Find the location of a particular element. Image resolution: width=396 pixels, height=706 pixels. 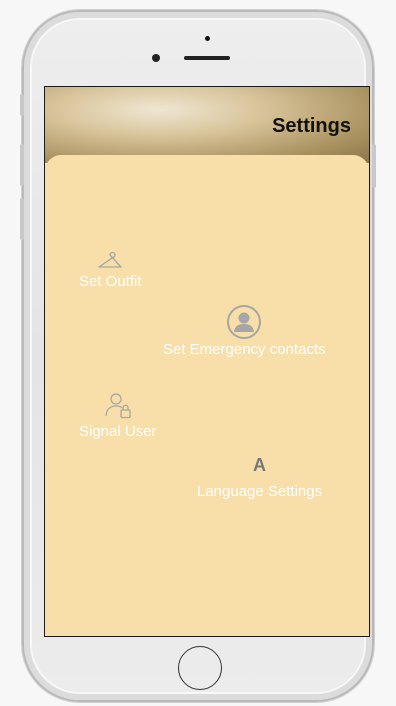

language-settings-item: A Language Settings is located at coordinates (259, 477).